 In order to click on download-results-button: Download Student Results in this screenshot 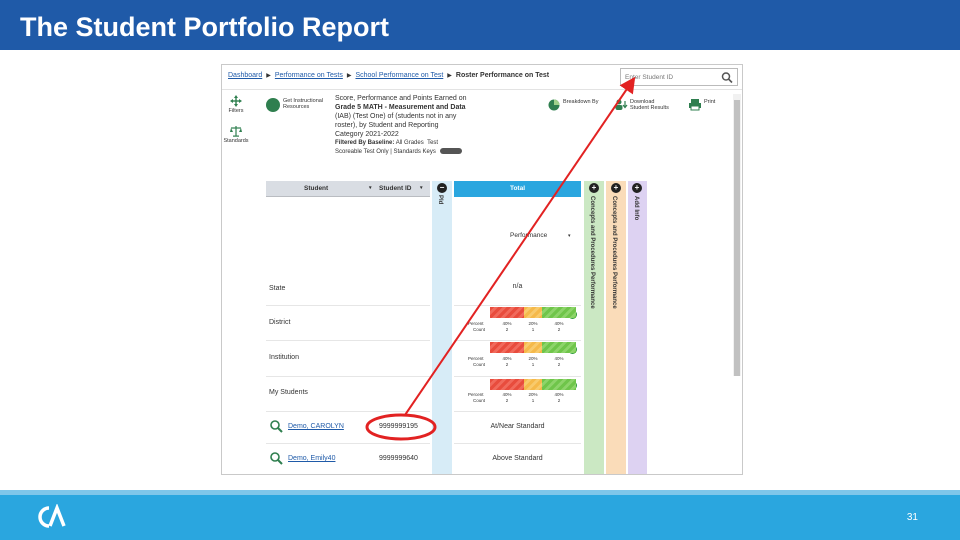, I will do `click(644, 105)`.